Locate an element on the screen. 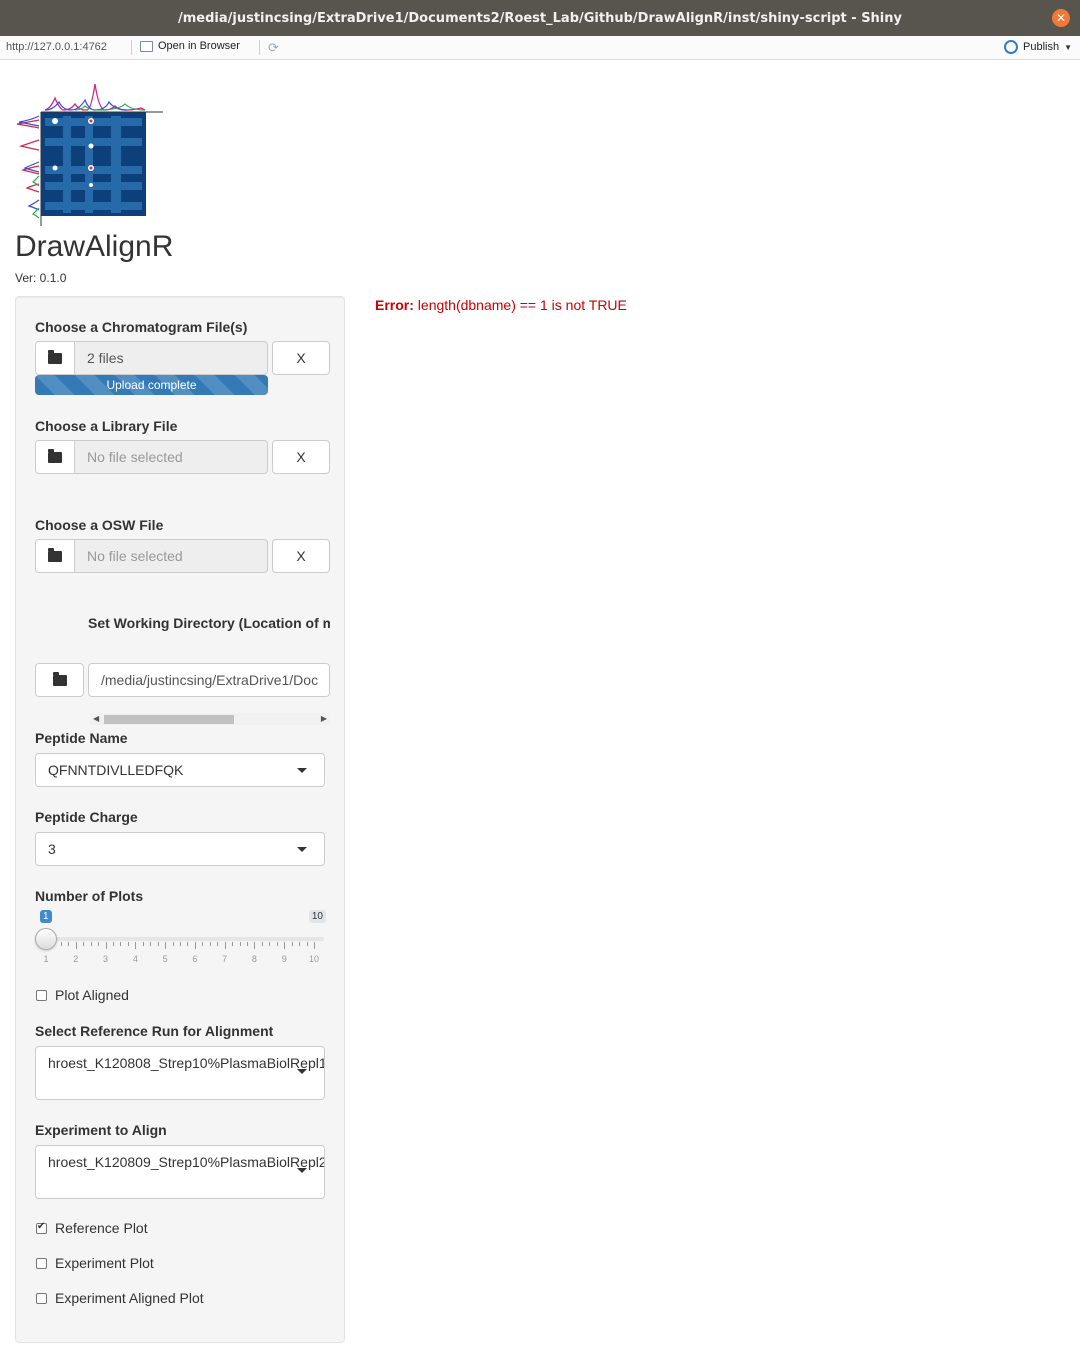 Image resolution: width=1080 pixels, height=1371 pixels. slider-tick-label: 1 is located at coordinates (46, 959).